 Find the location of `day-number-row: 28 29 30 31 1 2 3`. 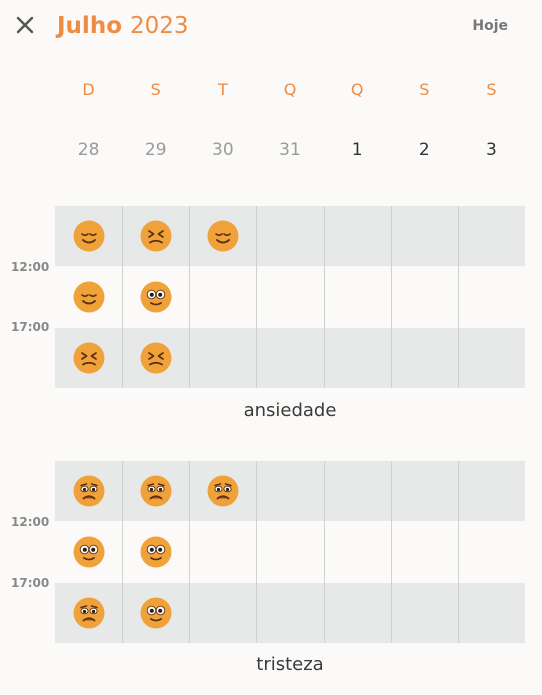

day-number-row: 28 29 30 31 1 2 3 is located at coordinates (290, 150).